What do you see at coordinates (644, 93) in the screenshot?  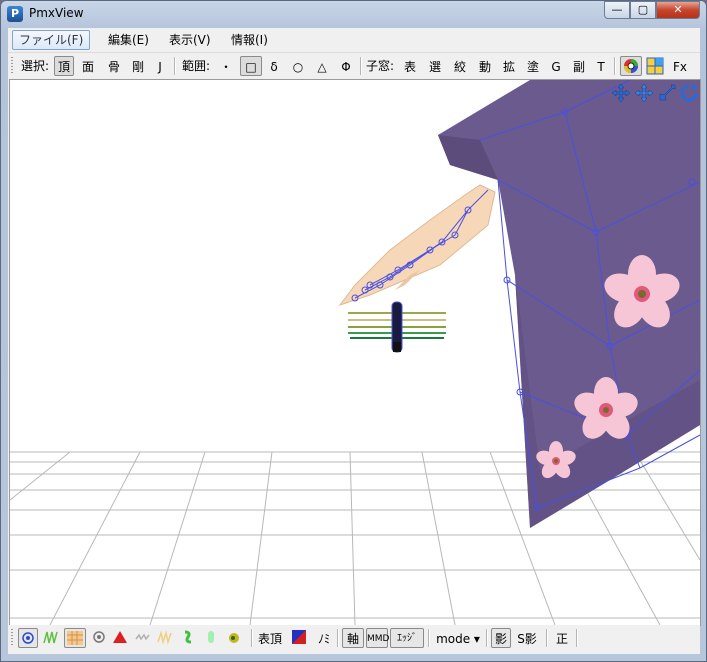 I see `pan-cross-icon` at bounding box center [644, 93].